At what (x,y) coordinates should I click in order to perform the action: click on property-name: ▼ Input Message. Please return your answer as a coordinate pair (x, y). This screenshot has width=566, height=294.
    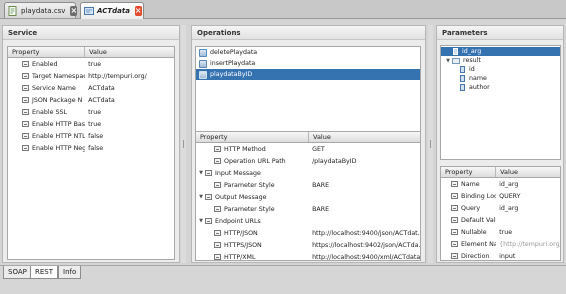
    Looking at the image, I should click on (252, 173).